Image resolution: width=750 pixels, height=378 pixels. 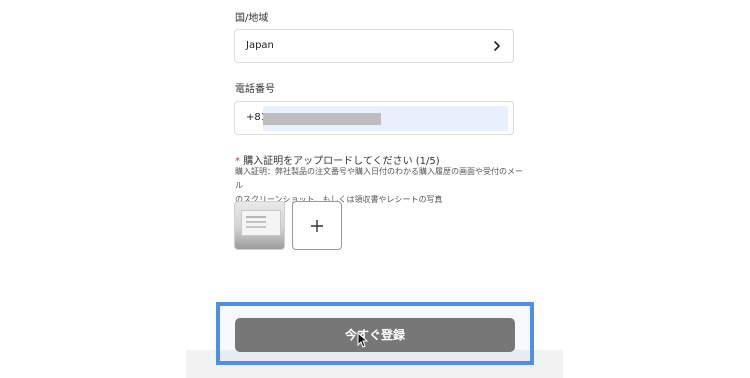 What do you see at coordinates (375, 335) in the screenshot?
I see `register-now-button: 今すぐ登録` at bounding box center [375, 335].